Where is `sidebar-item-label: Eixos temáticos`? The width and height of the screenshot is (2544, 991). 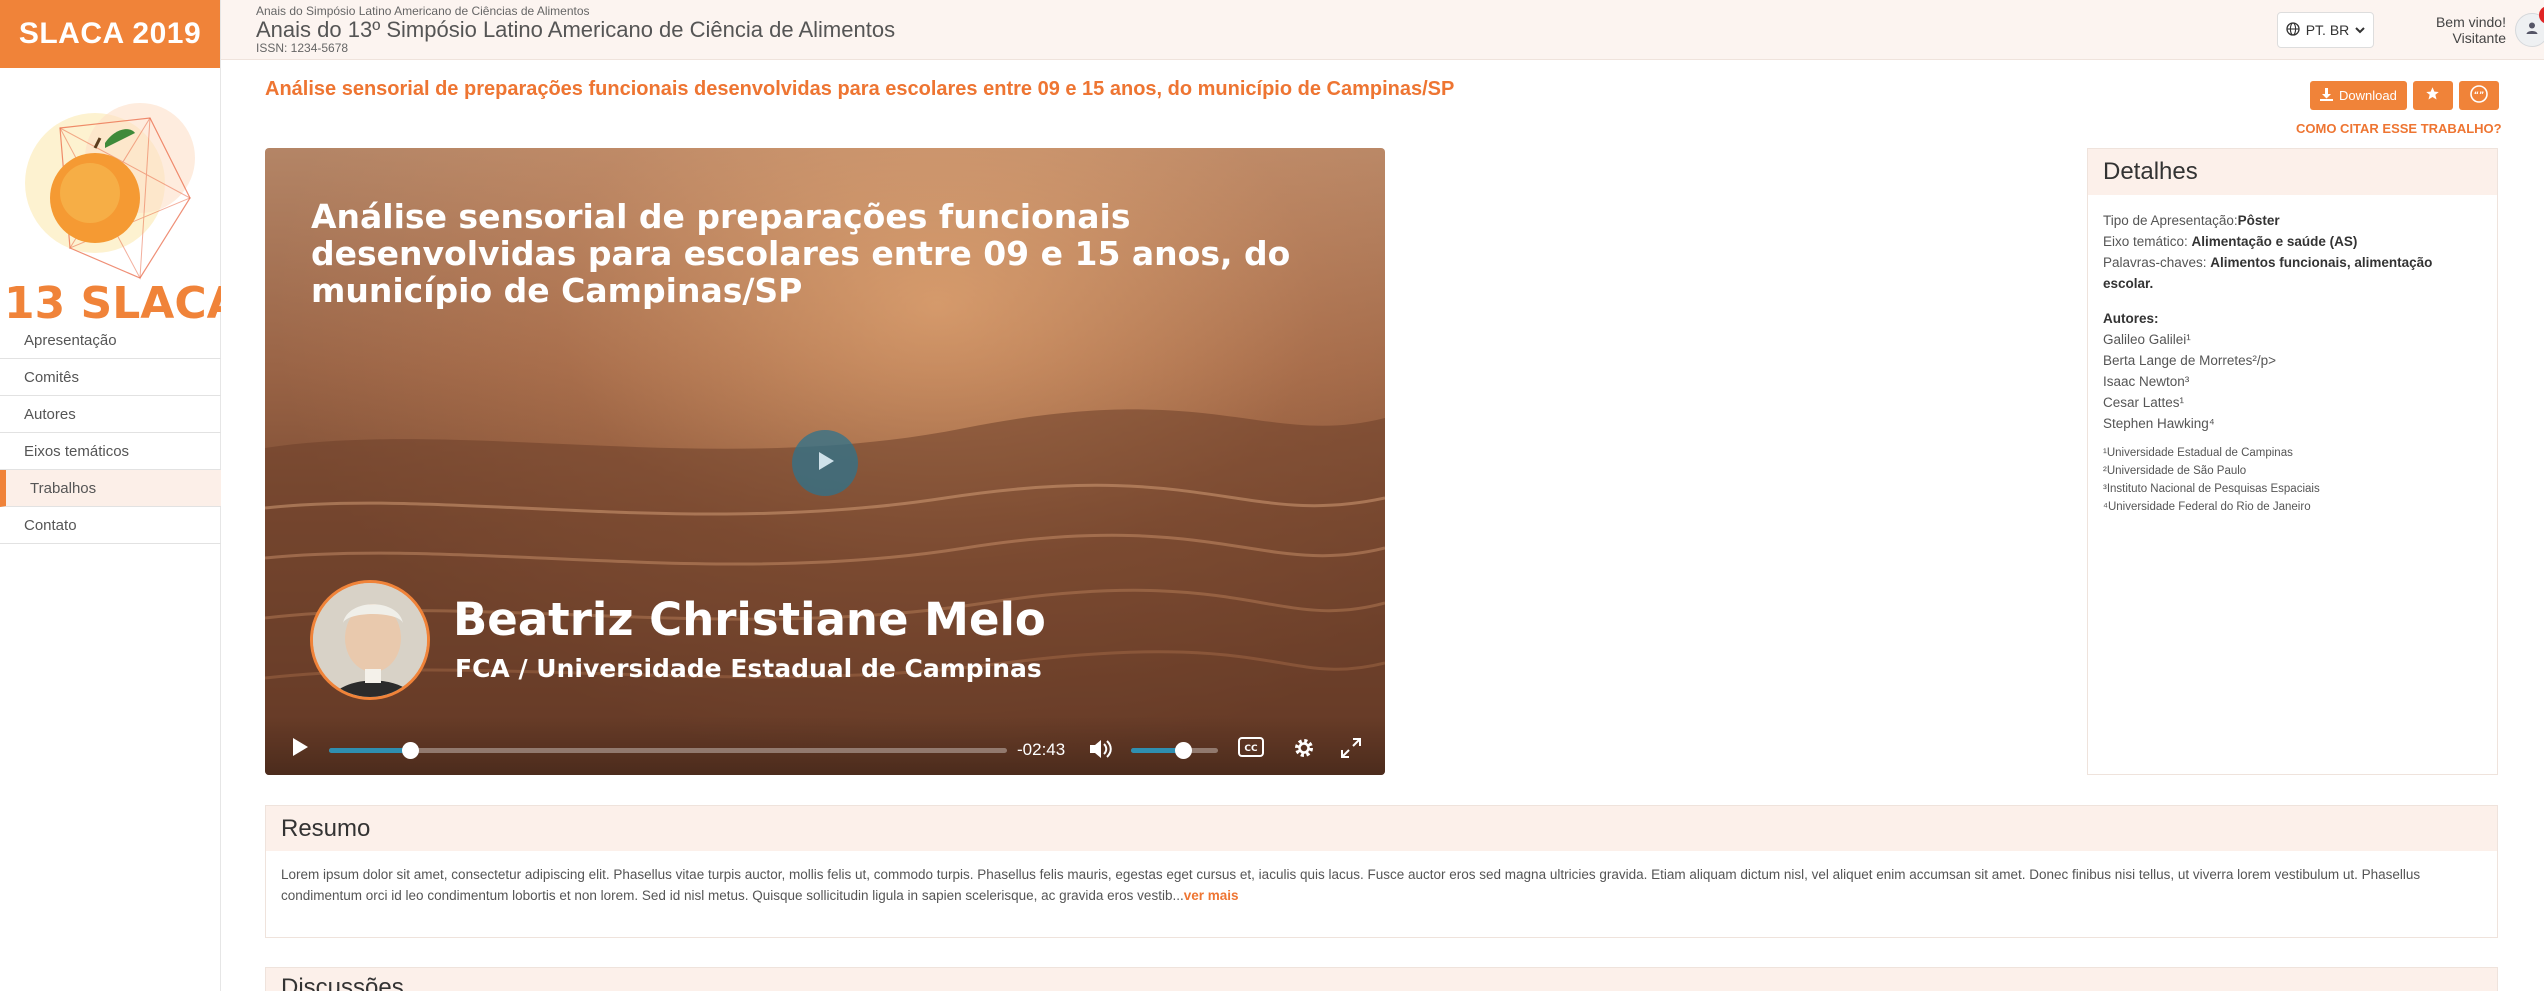
sidebar-item-label: Eixos temáticos is located at coordinates (77, 451).